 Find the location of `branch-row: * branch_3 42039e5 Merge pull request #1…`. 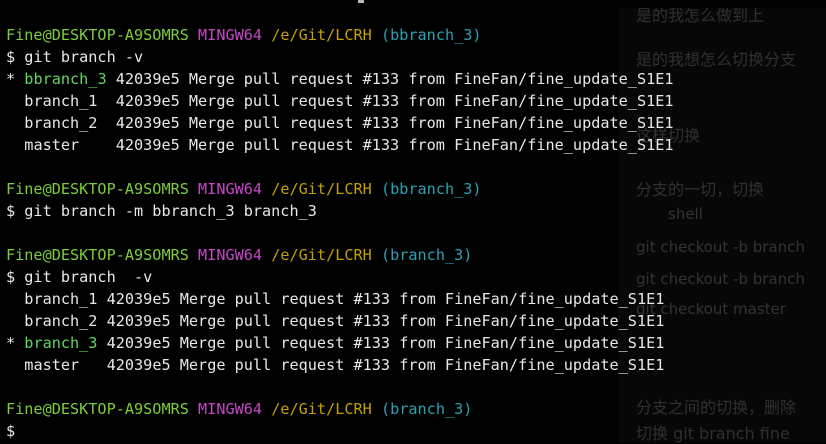

branch-row: * branch_3 42039e5 Merge pull request #1… is located at coordinates (335, 343).